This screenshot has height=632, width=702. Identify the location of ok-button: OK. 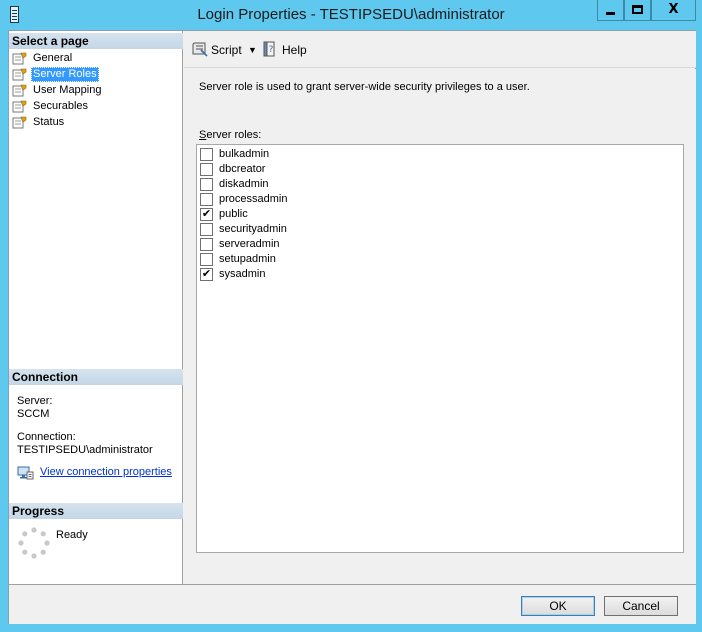
(558, 606).